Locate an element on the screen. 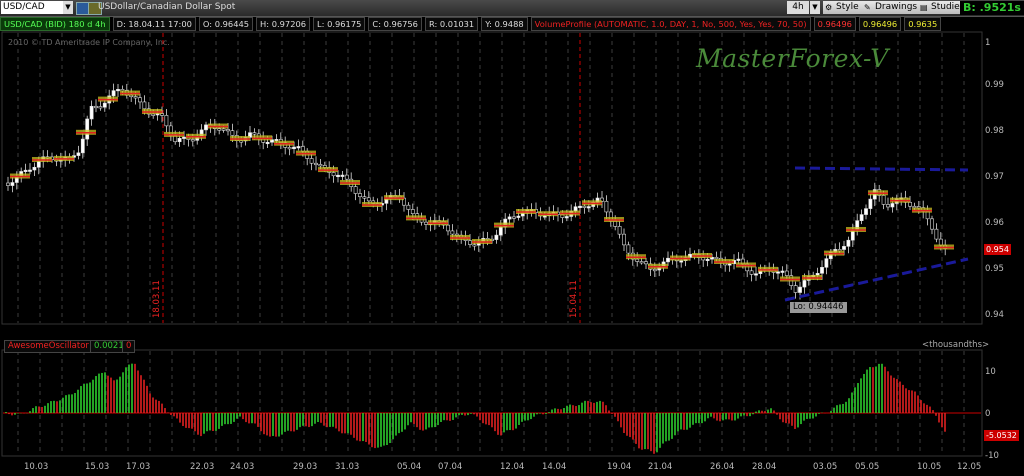 Image resolution: width=1024 pixels, height=476 pixels. oscillator-name: AwesomeOscillator is located at coordinates (48, 346).